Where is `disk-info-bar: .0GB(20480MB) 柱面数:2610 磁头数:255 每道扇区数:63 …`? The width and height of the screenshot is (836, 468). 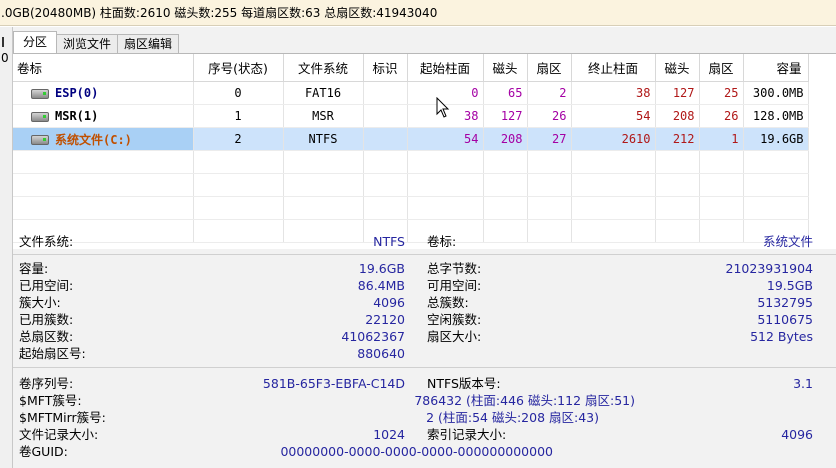
disk-info-bar: .0GB(20480MB) 柱面数:2610 磁头数:255 每道扇区数:63 … is located at coordinates (418, 13).